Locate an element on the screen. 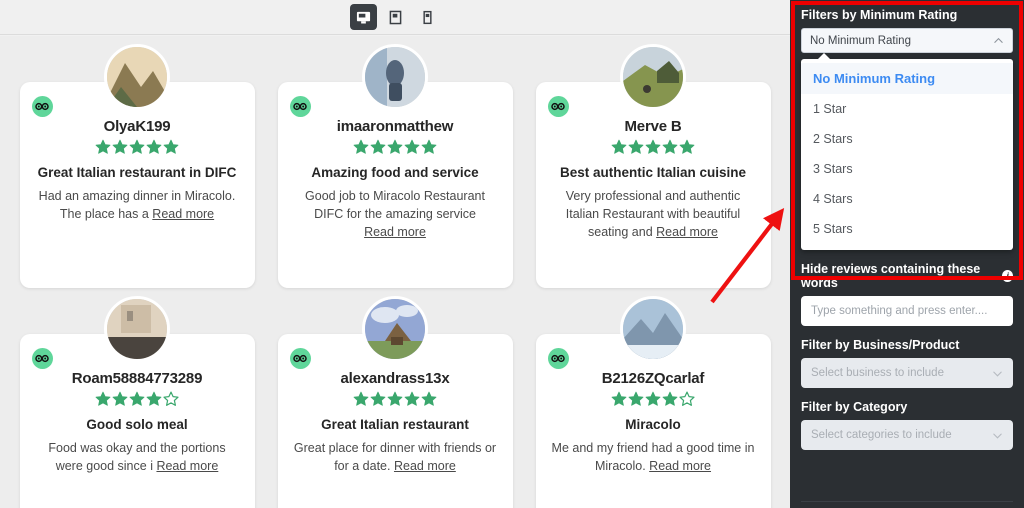  rating-option-1: 1 Star is located at coordinates (907, 109).